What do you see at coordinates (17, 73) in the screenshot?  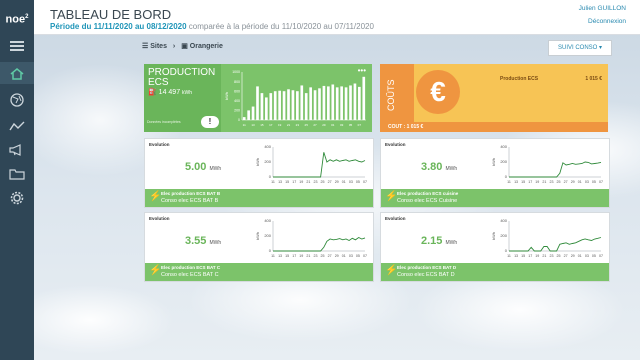 I see `home-icon` at bounding box center [17, 73].